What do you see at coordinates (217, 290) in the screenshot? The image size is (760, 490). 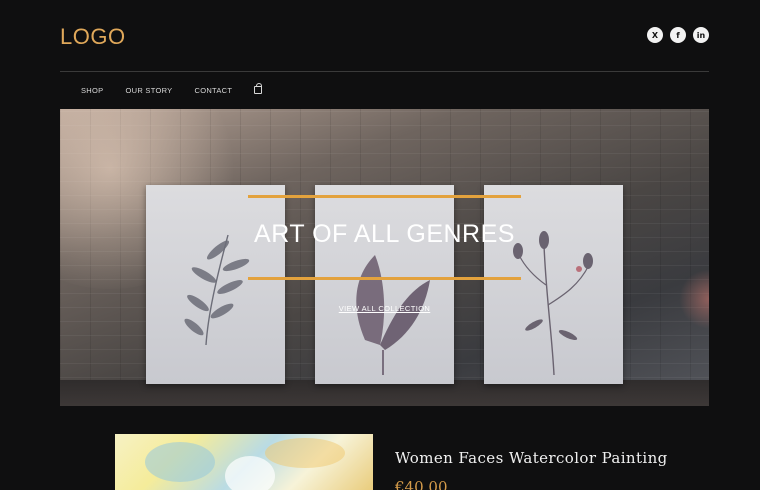 I see `branch-illustration` at bounding box center [217, 290].